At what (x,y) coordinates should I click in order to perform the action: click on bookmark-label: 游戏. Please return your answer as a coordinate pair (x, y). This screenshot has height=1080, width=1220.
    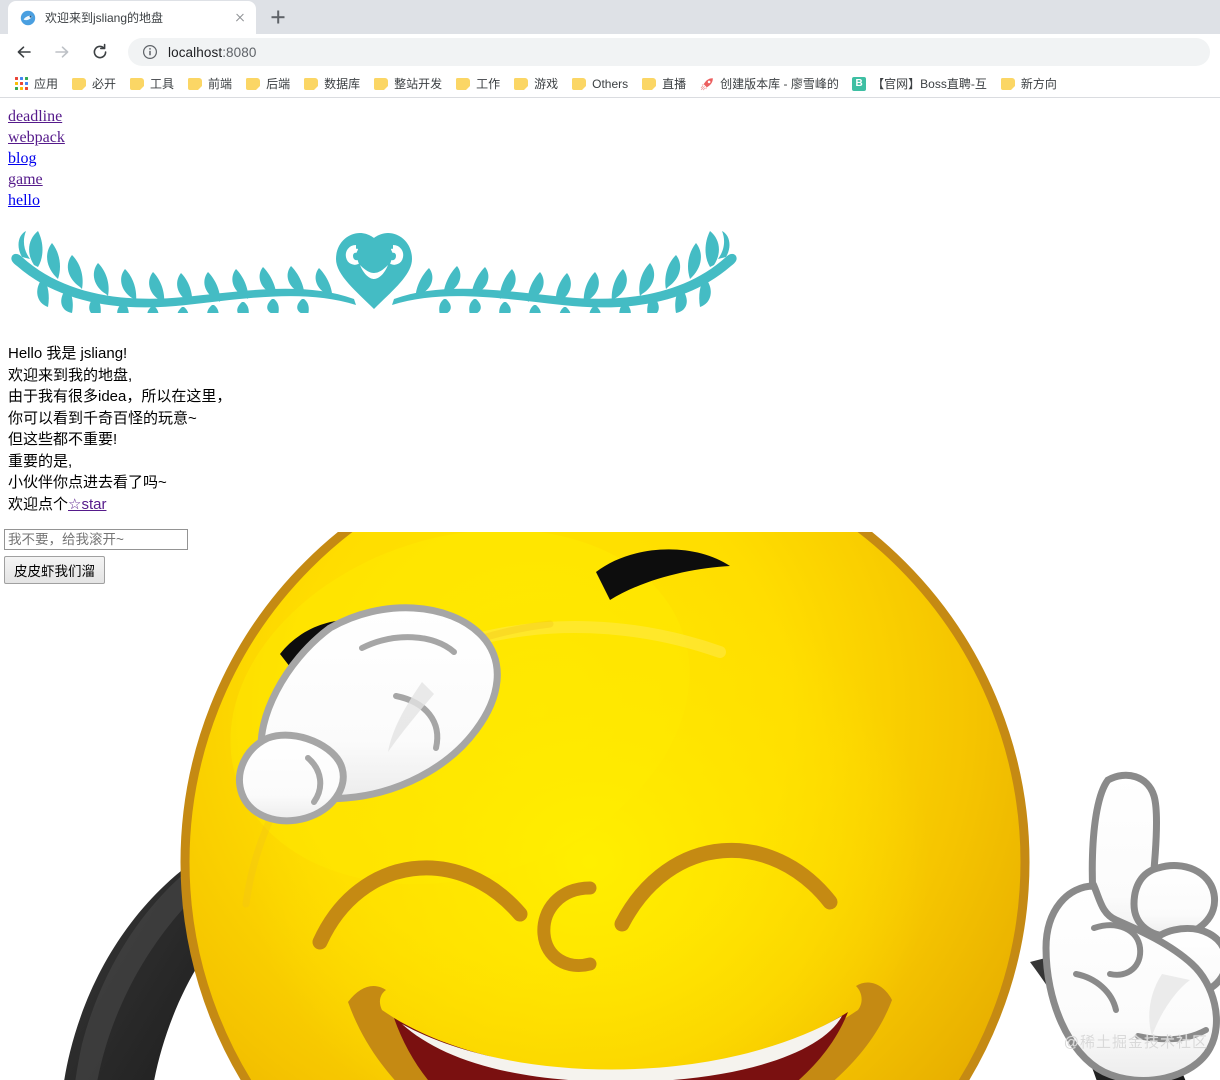
    Looking at the image, I should click on (546, 84).